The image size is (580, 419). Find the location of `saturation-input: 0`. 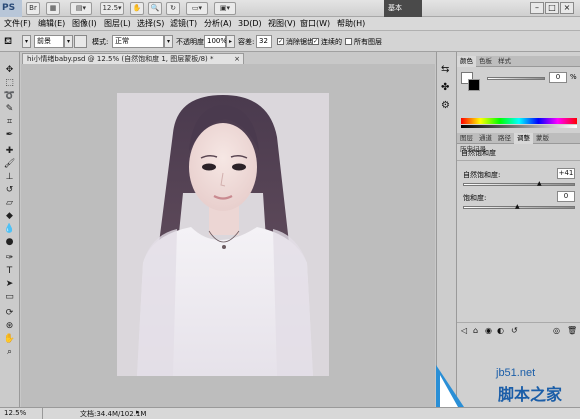

saturation-input: 0 is located at coordinates (566, 196).